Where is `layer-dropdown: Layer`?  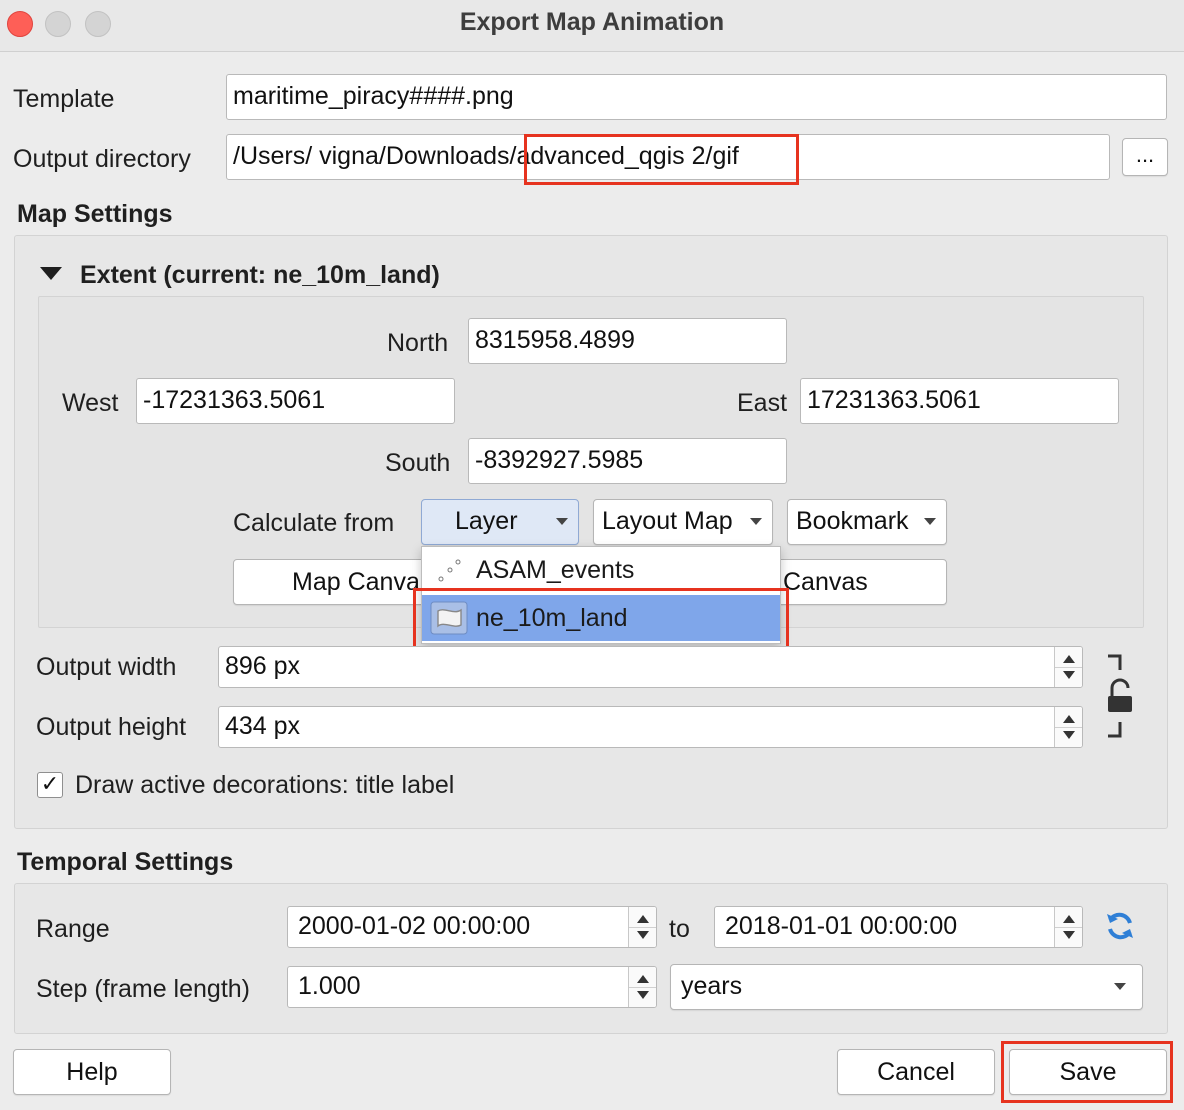
layer-dropdown: Layer is located at coordinates (500, 522).